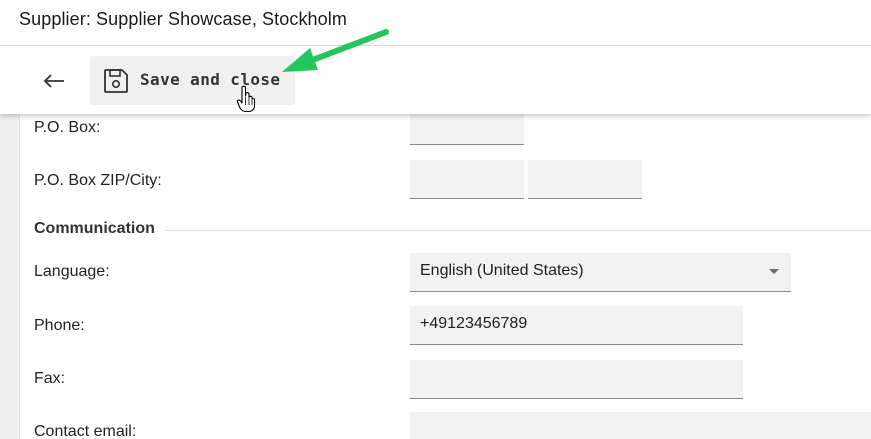  Describe the element at coordinates (72, 271) in the screenshot. I see `language-label: Language:` at that location.